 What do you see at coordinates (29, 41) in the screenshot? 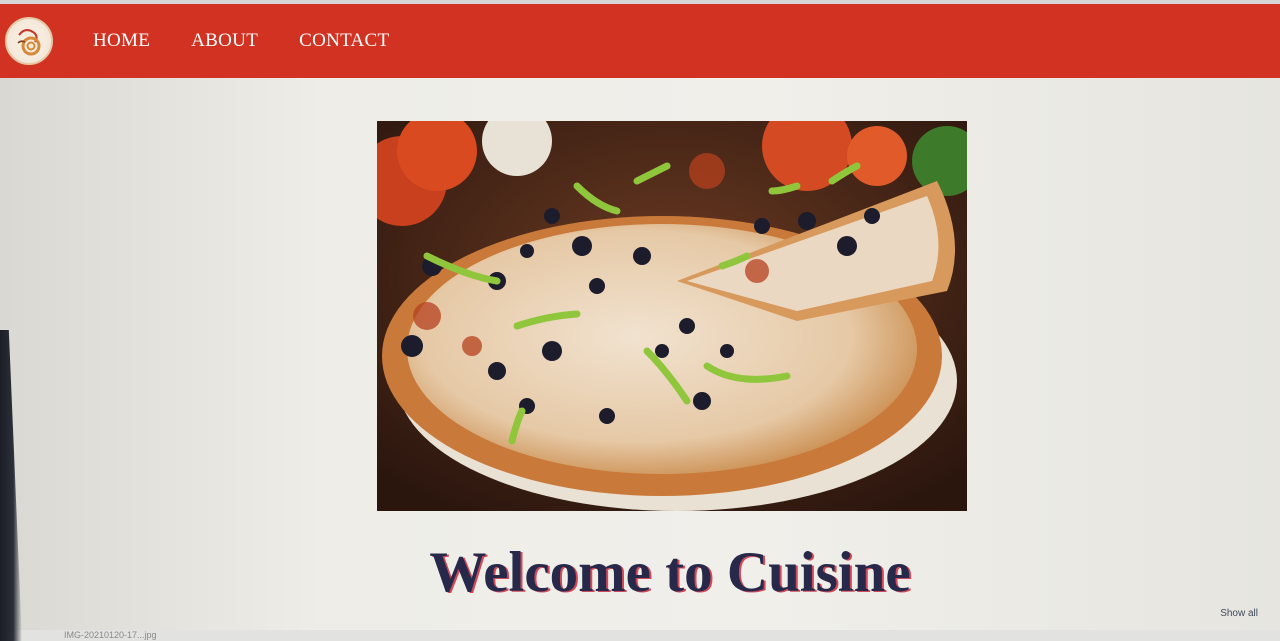
I see `chef-logo-icon` at bounding box center [29, 41].